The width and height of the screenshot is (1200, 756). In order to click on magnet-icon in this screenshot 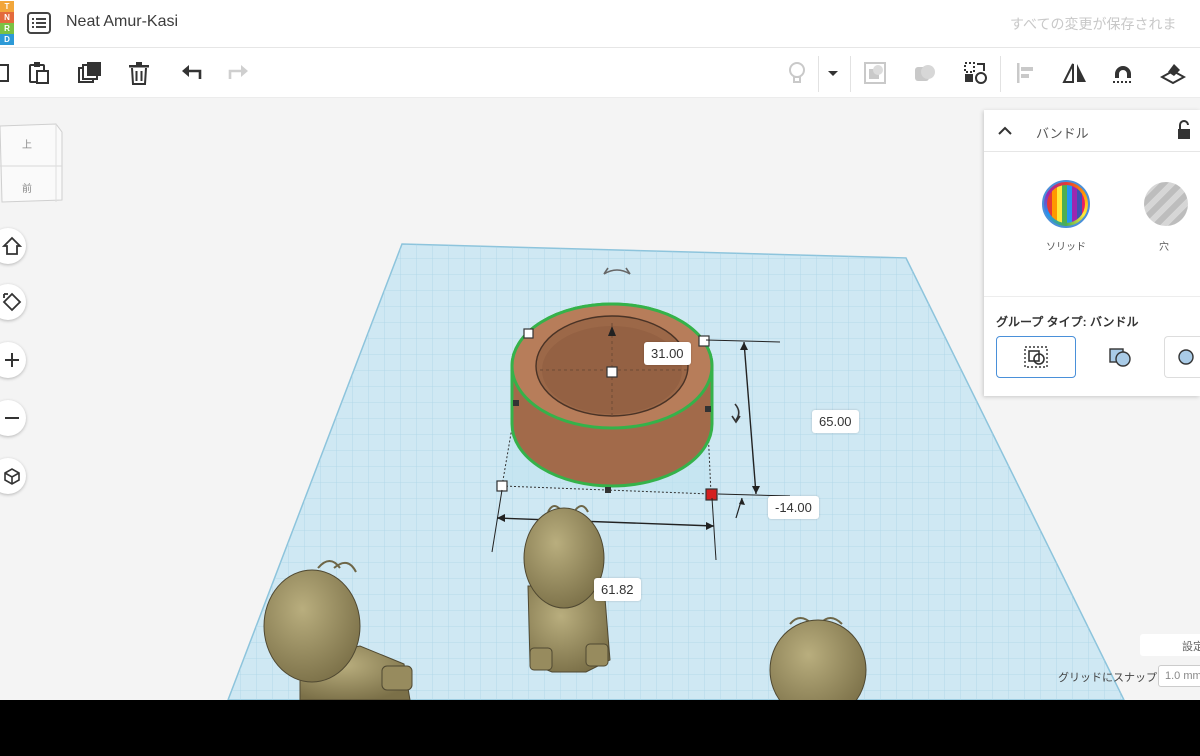, I will do `click(1123, 74)`.